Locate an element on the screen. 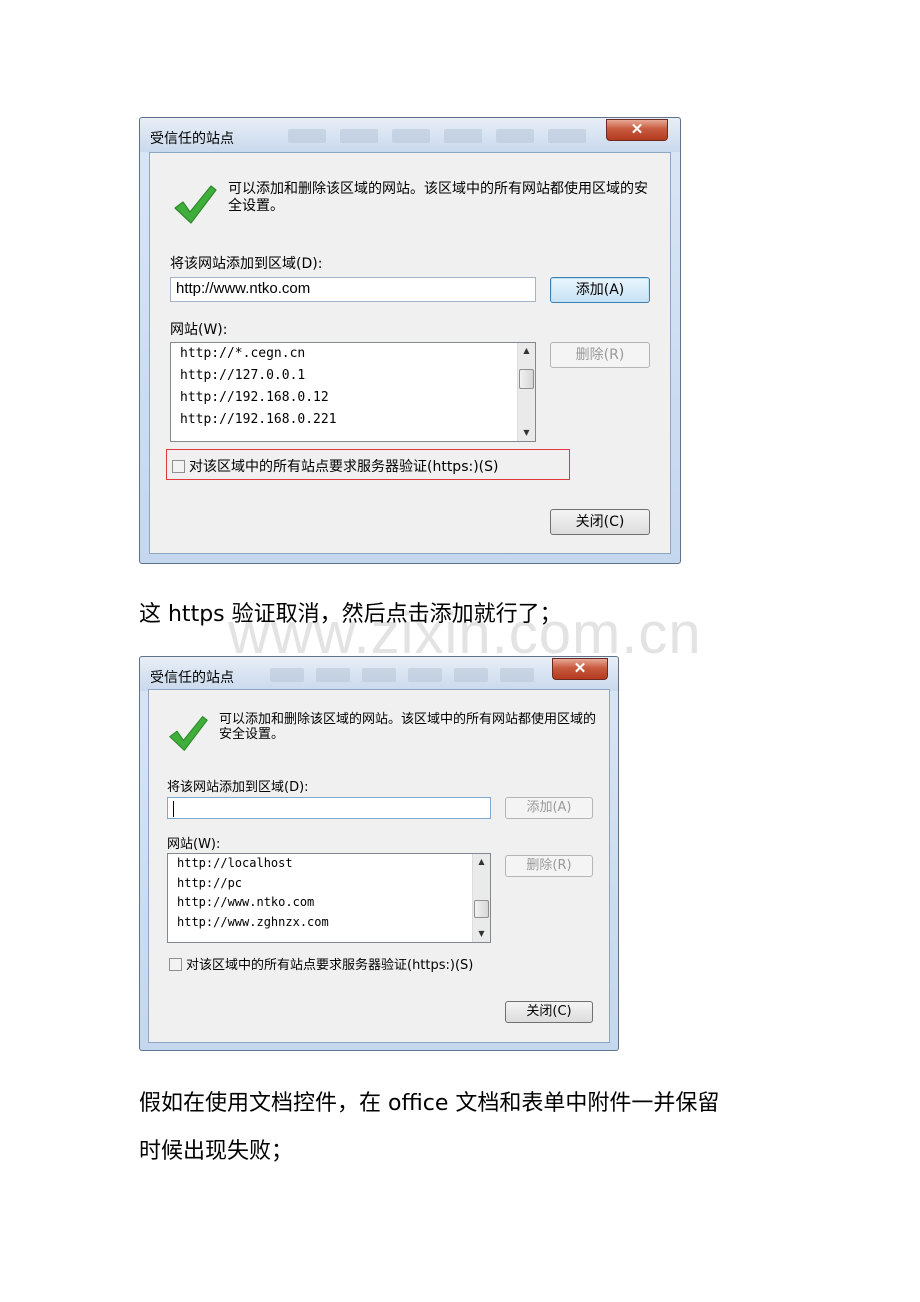  list-item: http://pc is located at coordinates (329, 884).